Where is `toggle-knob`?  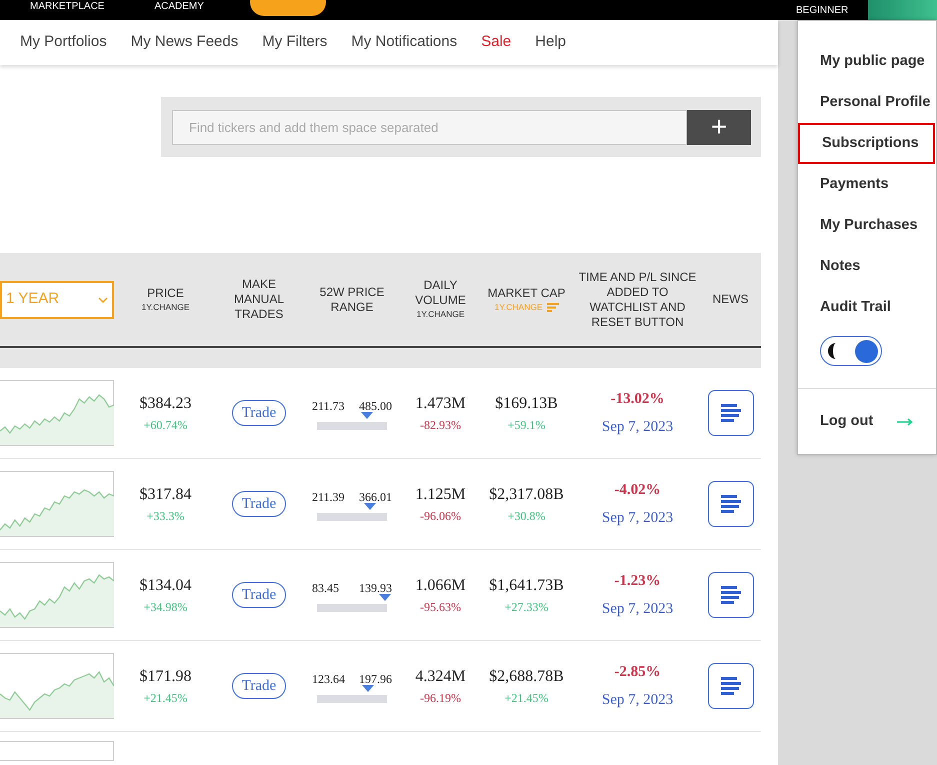
toggle-knob is located at coordinates (866, 351).